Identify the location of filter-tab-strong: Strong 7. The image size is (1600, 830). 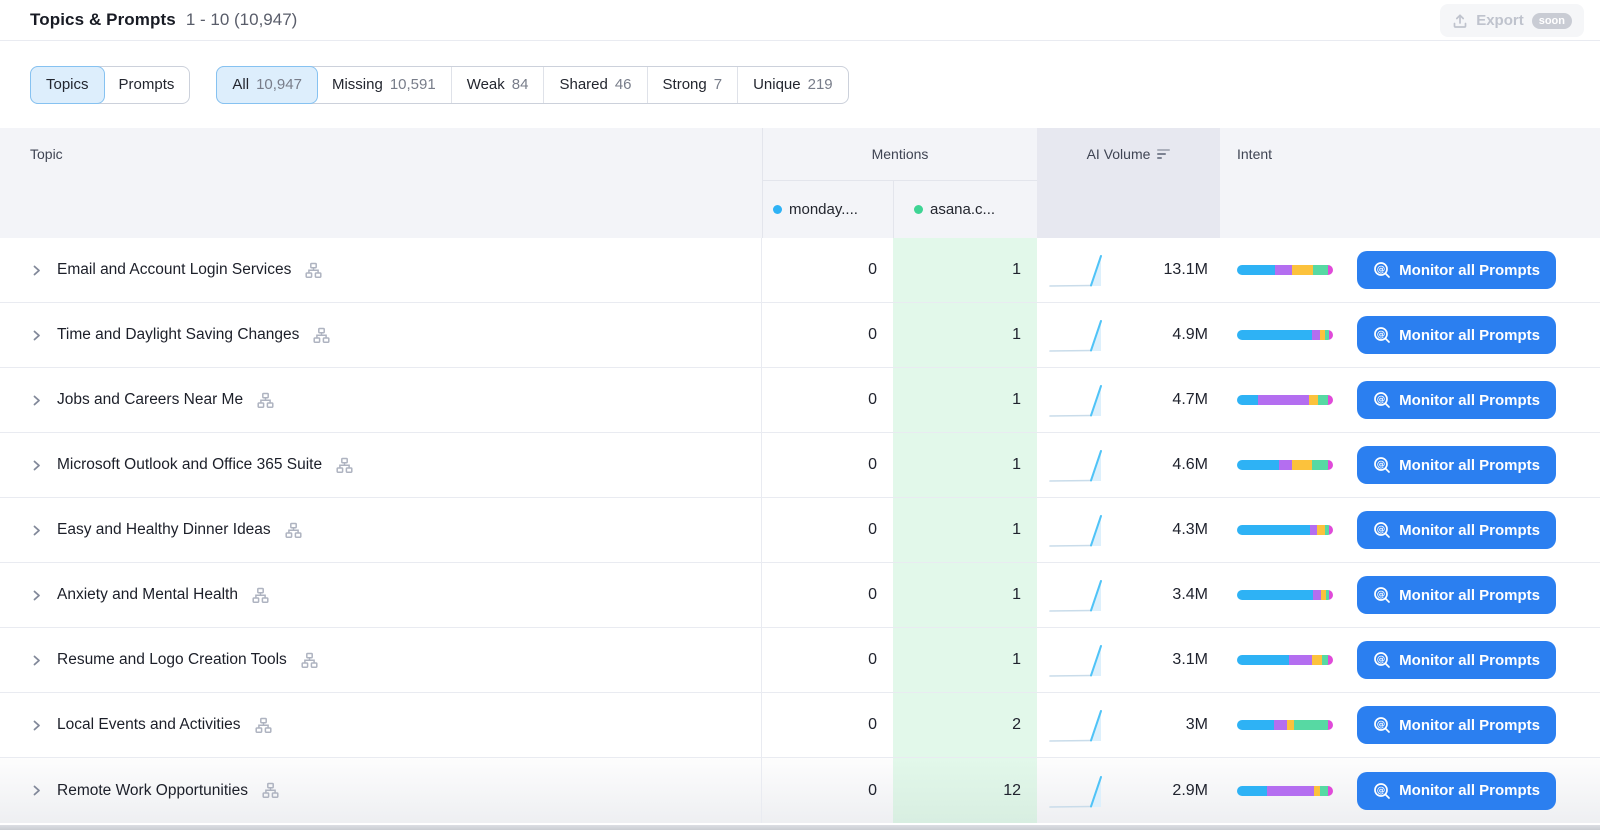
(692, 84).